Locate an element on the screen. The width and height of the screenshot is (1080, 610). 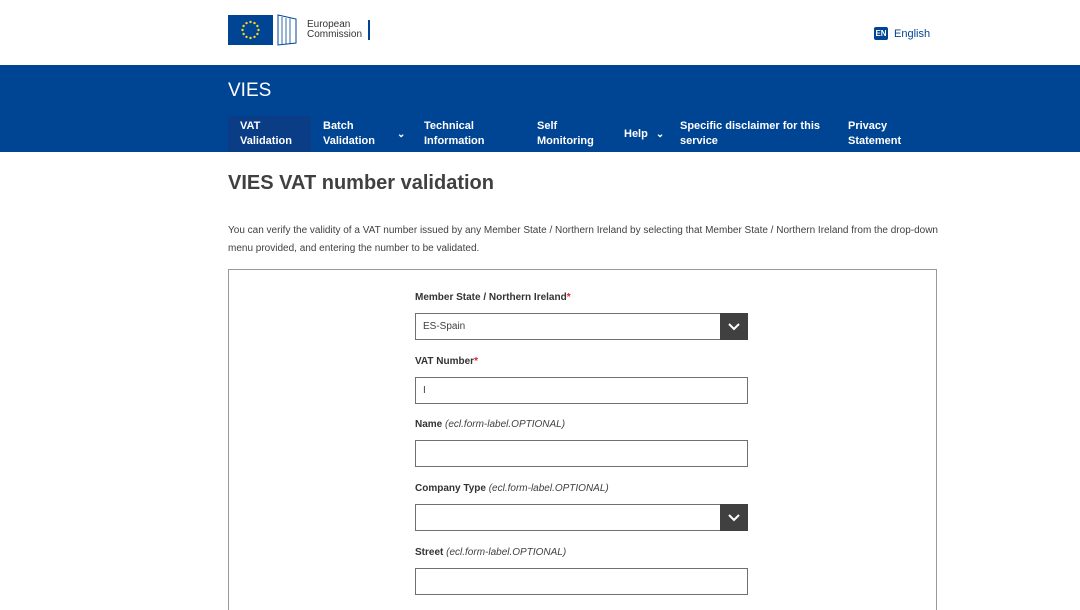
top-bar: European Commission EN English is located at coordinates (540, 32).